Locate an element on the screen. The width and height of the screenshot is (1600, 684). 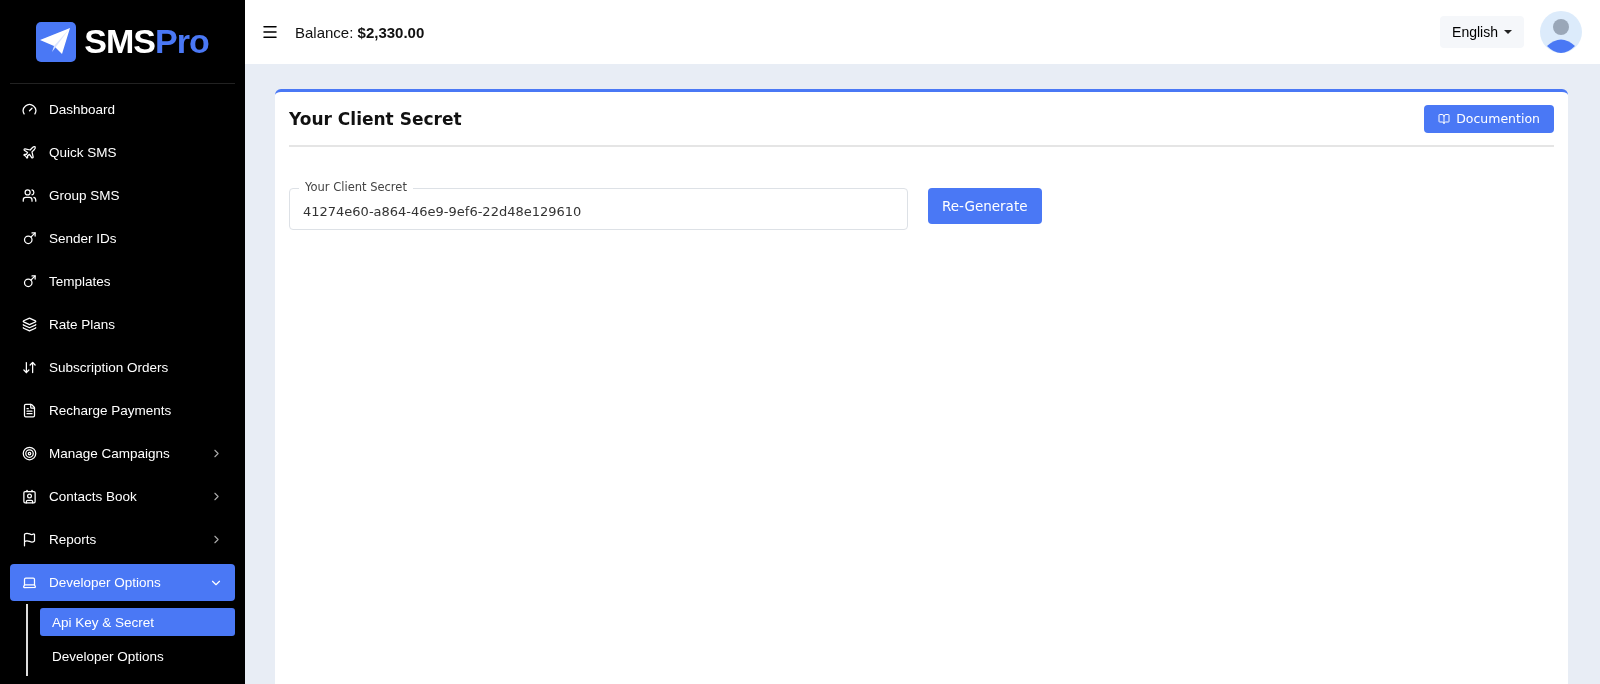
sidebar-item: Recharge Payments is located at coordinates (122, 410).